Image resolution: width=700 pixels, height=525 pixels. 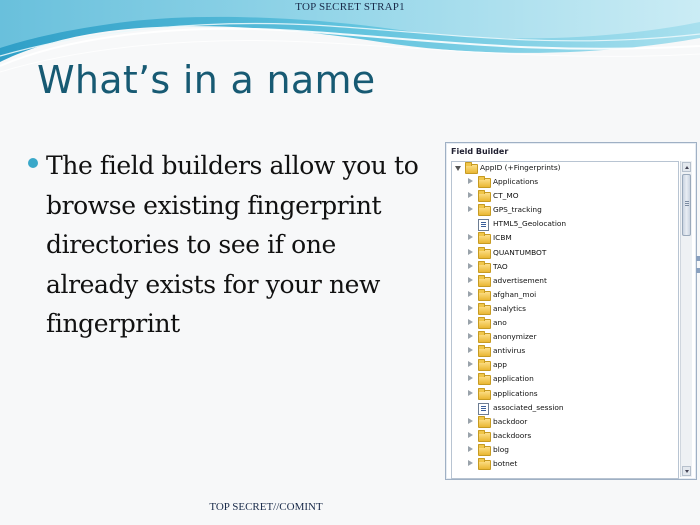 I want to click on tree-folder-node: blog, so click(x=565, y=450).